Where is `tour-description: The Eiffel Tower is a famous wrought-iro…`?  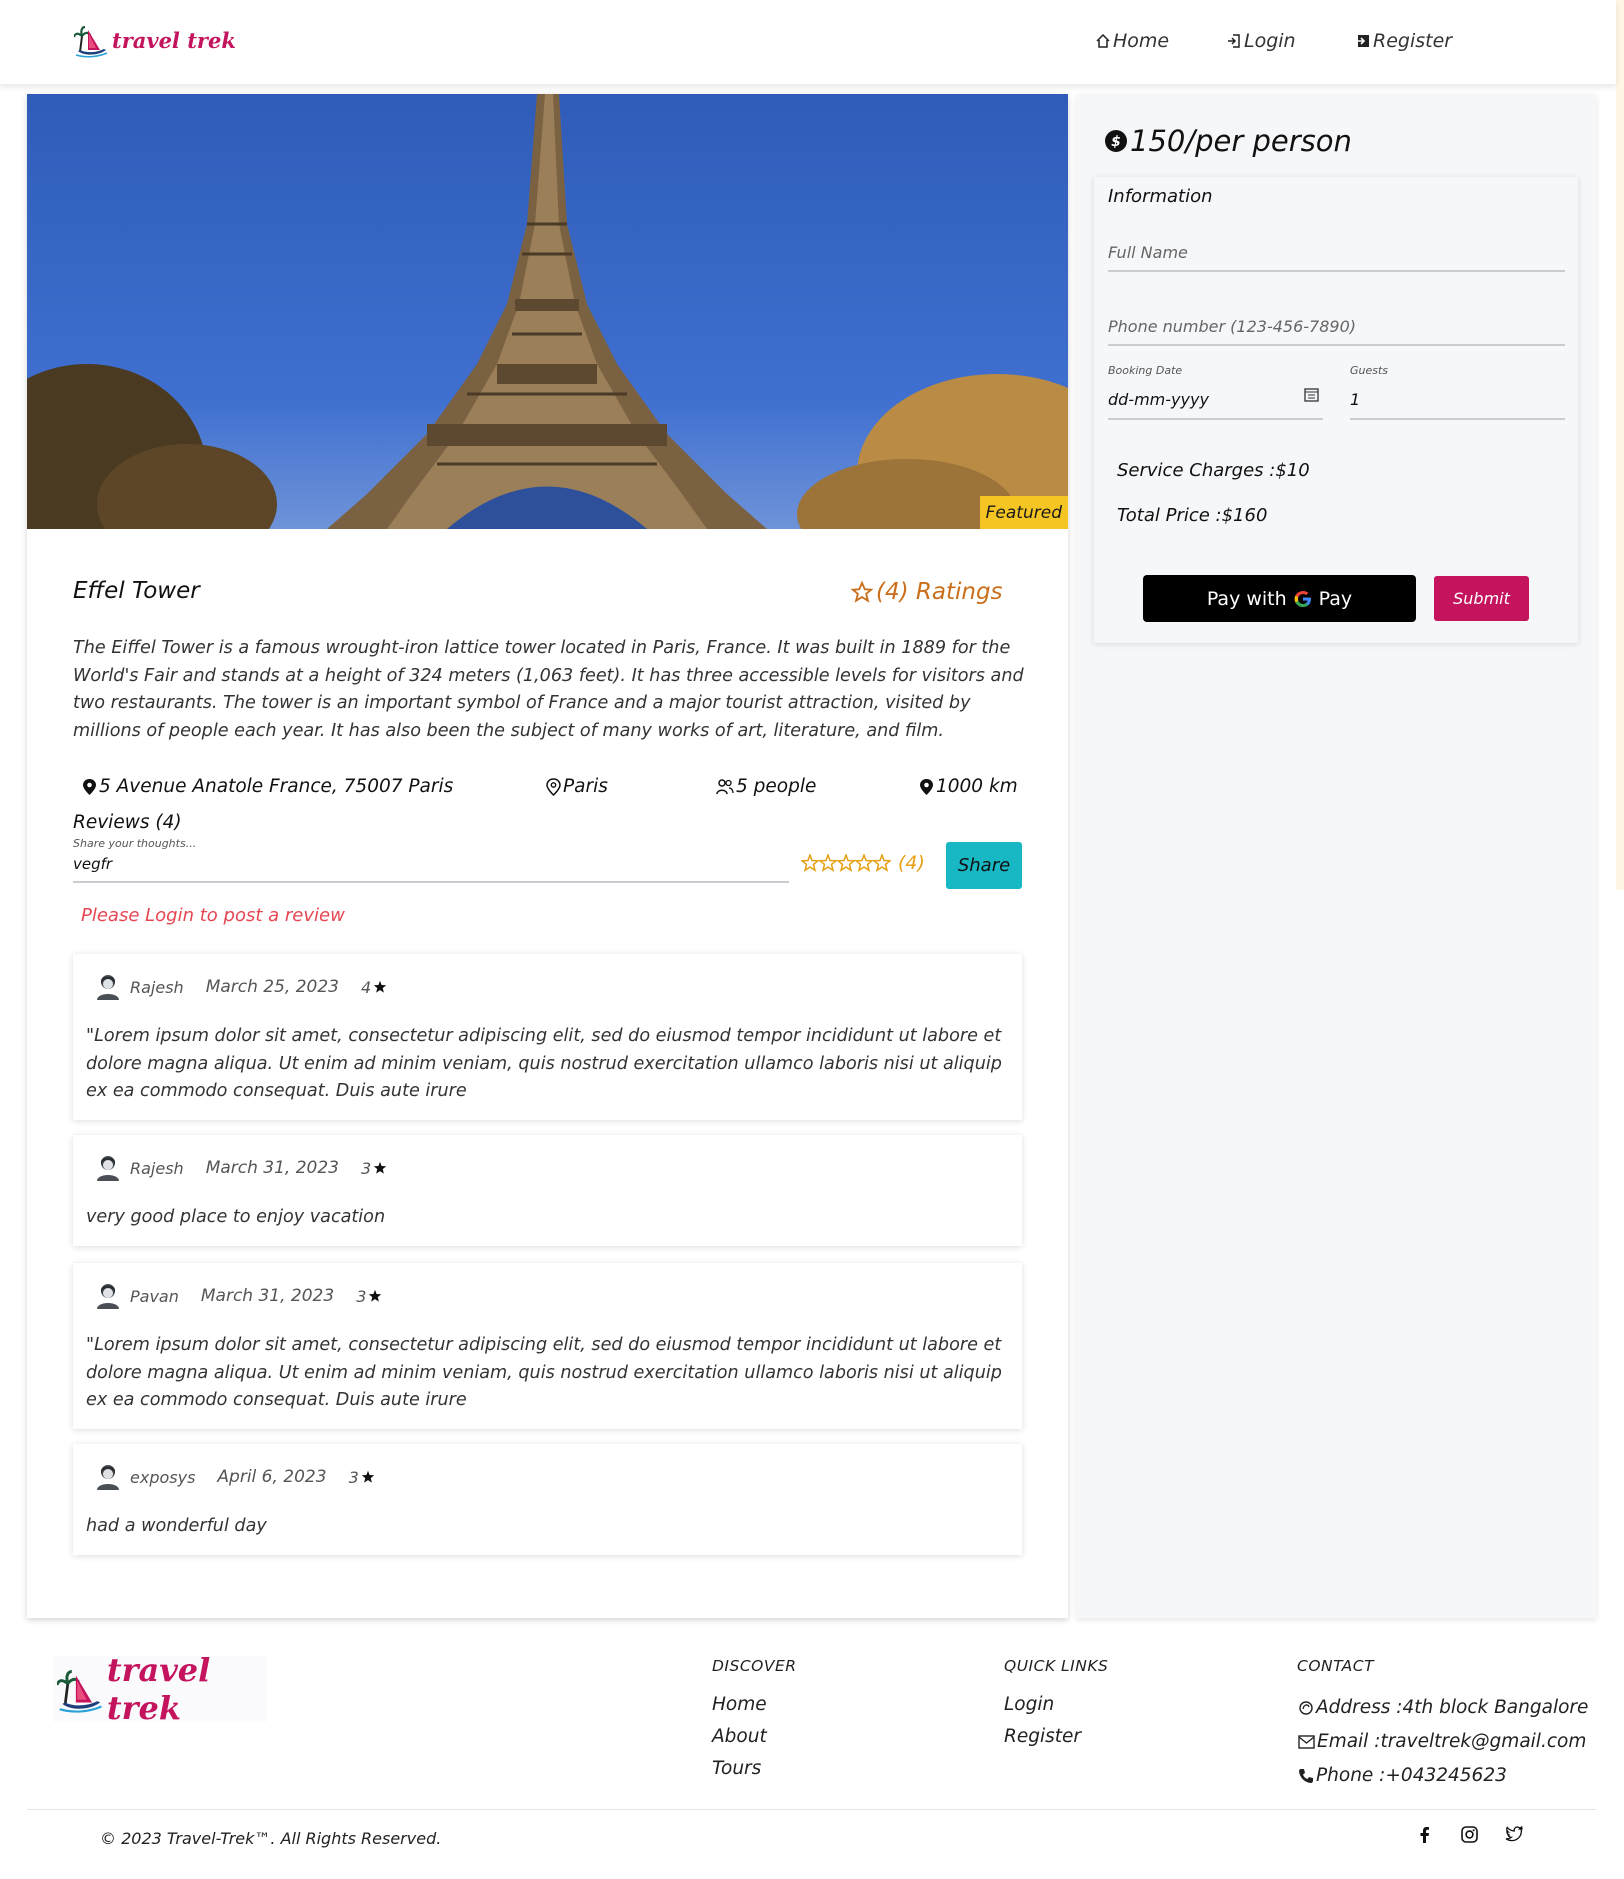 tour-description: The Eiffel Tower is a famous wrought-iro… is located at coordinates (548, 689).